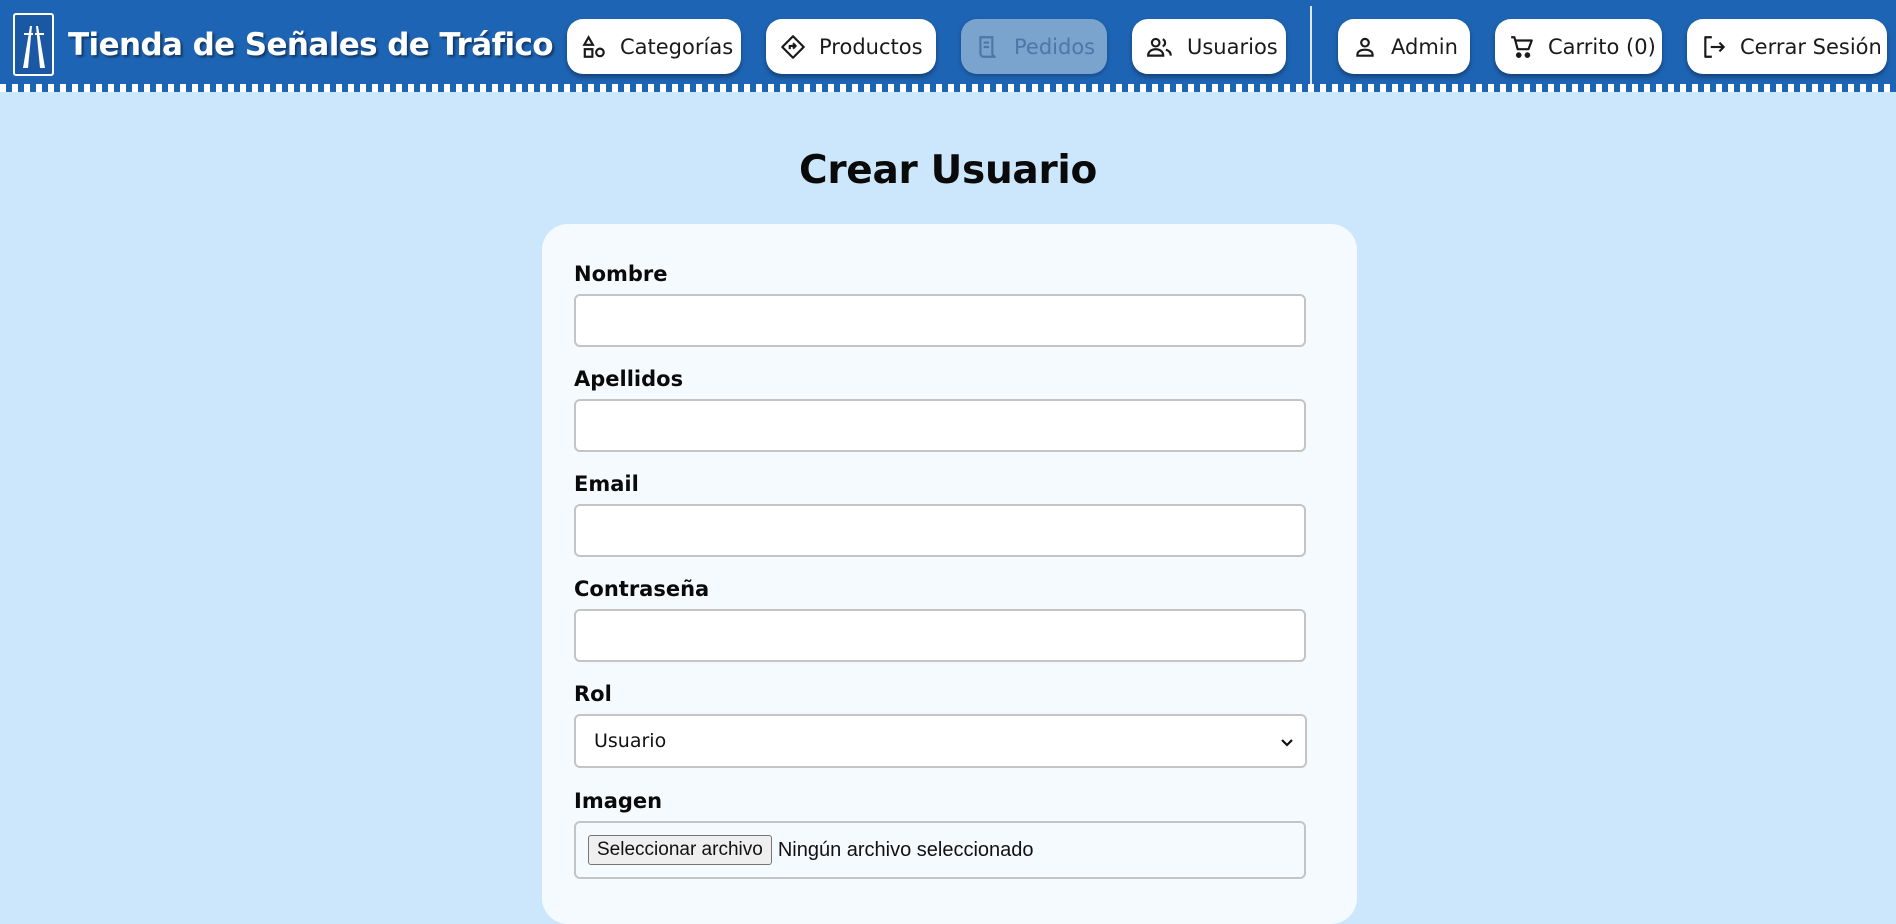 Image resolution: width=1896 pixels, height=924 pixels. Describe the element at coordinates (680, 850) in the screenshot. I see `select-file-button: Seleccionar archivo` at that location.